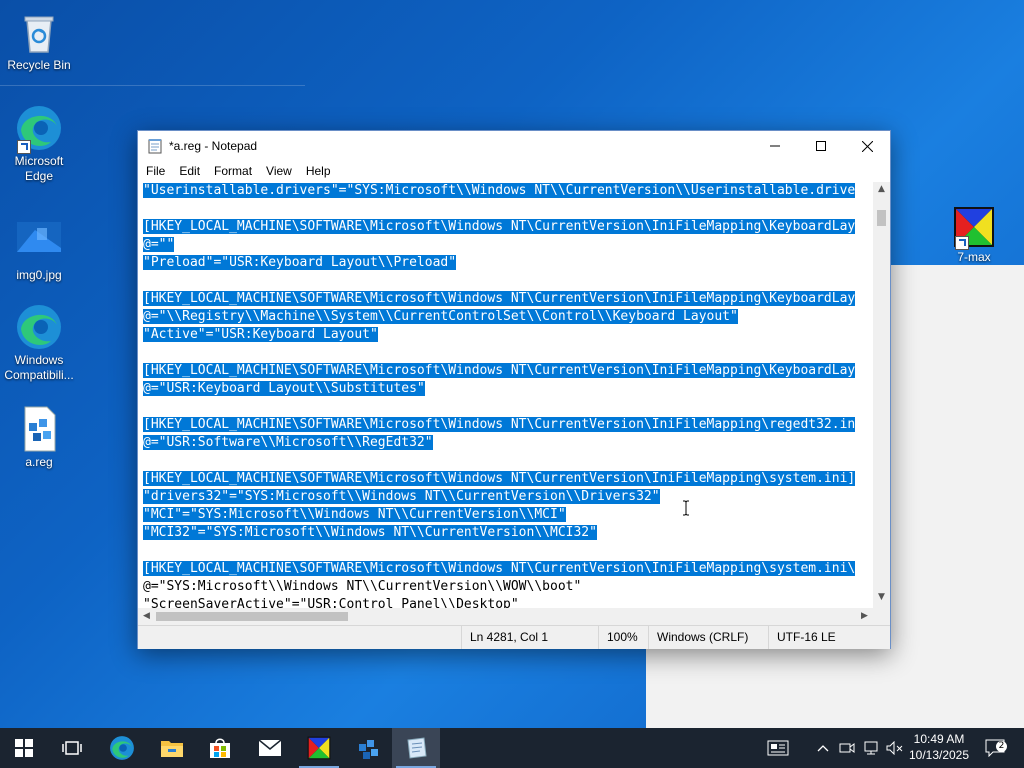  What do you see at coordinates (260, 334) in the screenshot?
I see `selected-text: "Active"="USR:Keyboard Layout"` at bounding box center [260, 334].